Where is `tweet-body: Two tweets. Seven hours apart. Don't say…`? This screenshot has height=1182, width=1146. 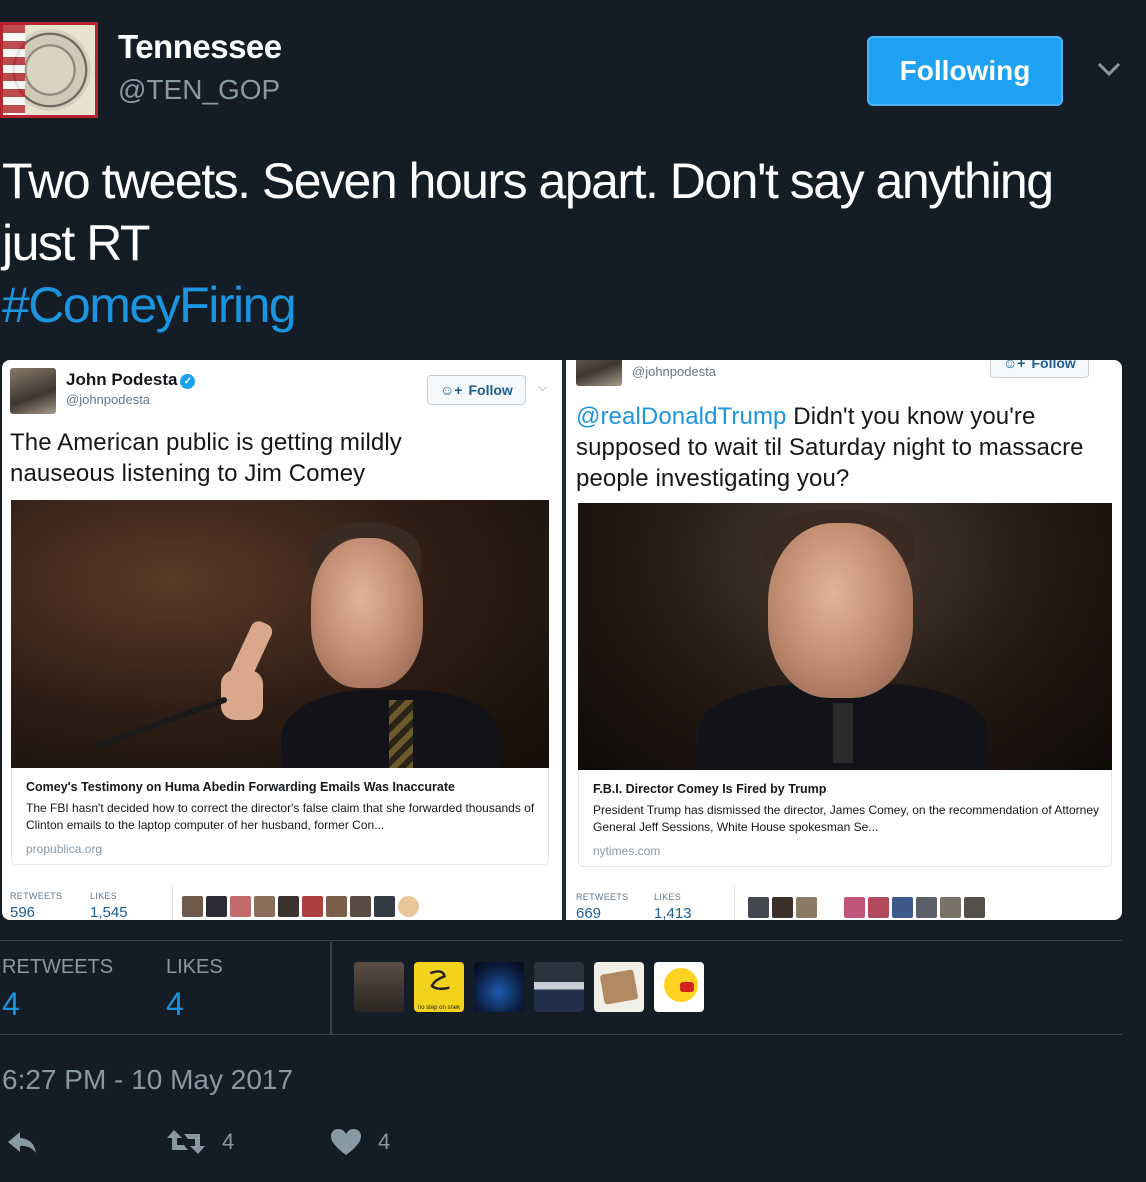
tweet-body: Two tweets. Seven hours apart. Don't say… is located at coordinates (528, 212).